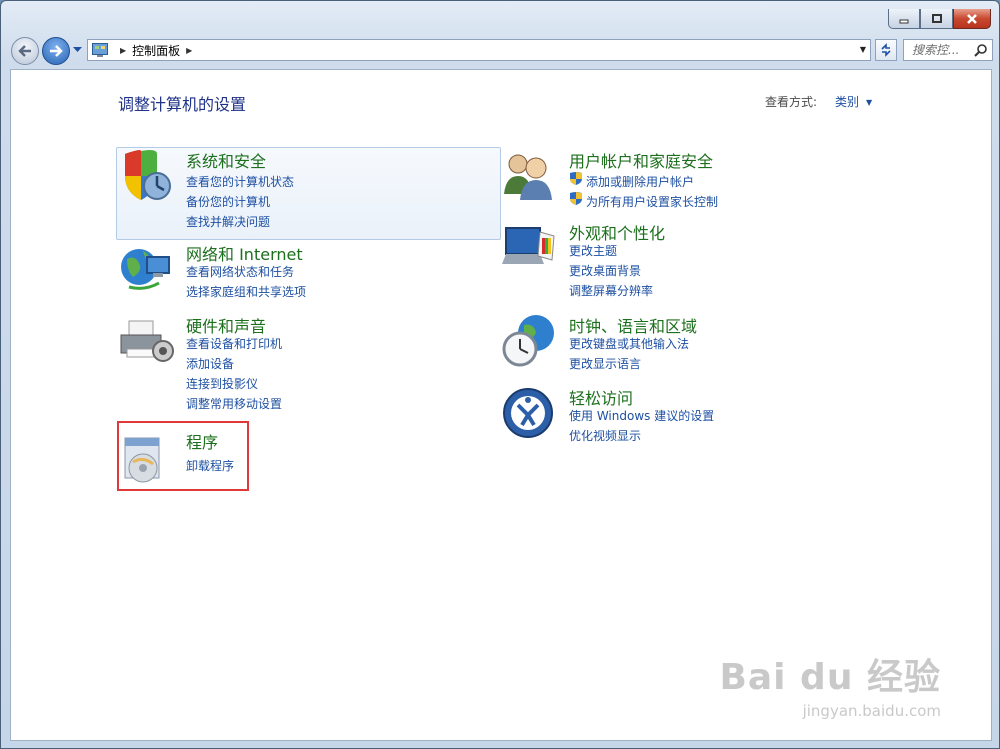 This screenshot has height=749, width=1000. What do you see at coordinates (182, 104) in the screenshot?
I see `page-title: 调整计算机的设置` at bounding box center [182, 104].